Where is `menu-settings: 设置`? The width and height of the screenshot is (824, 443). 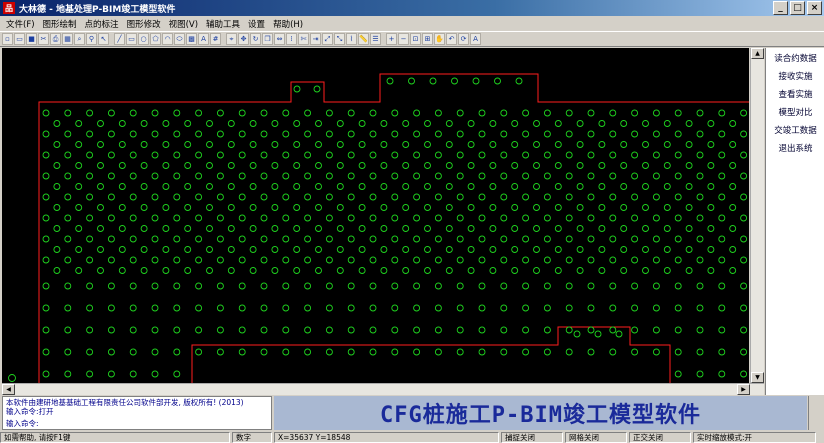 menu-settings: 设置 is located at coordinates (258, 24).